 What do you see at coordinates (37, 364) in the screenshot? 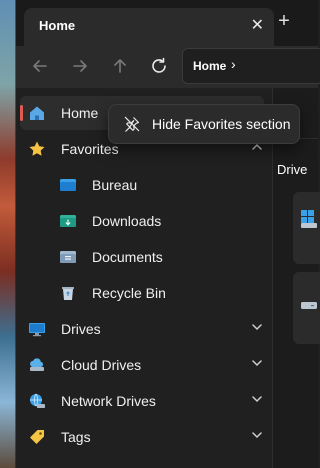
I see `cloud-drive-icon` at bounding box center [37, 364].